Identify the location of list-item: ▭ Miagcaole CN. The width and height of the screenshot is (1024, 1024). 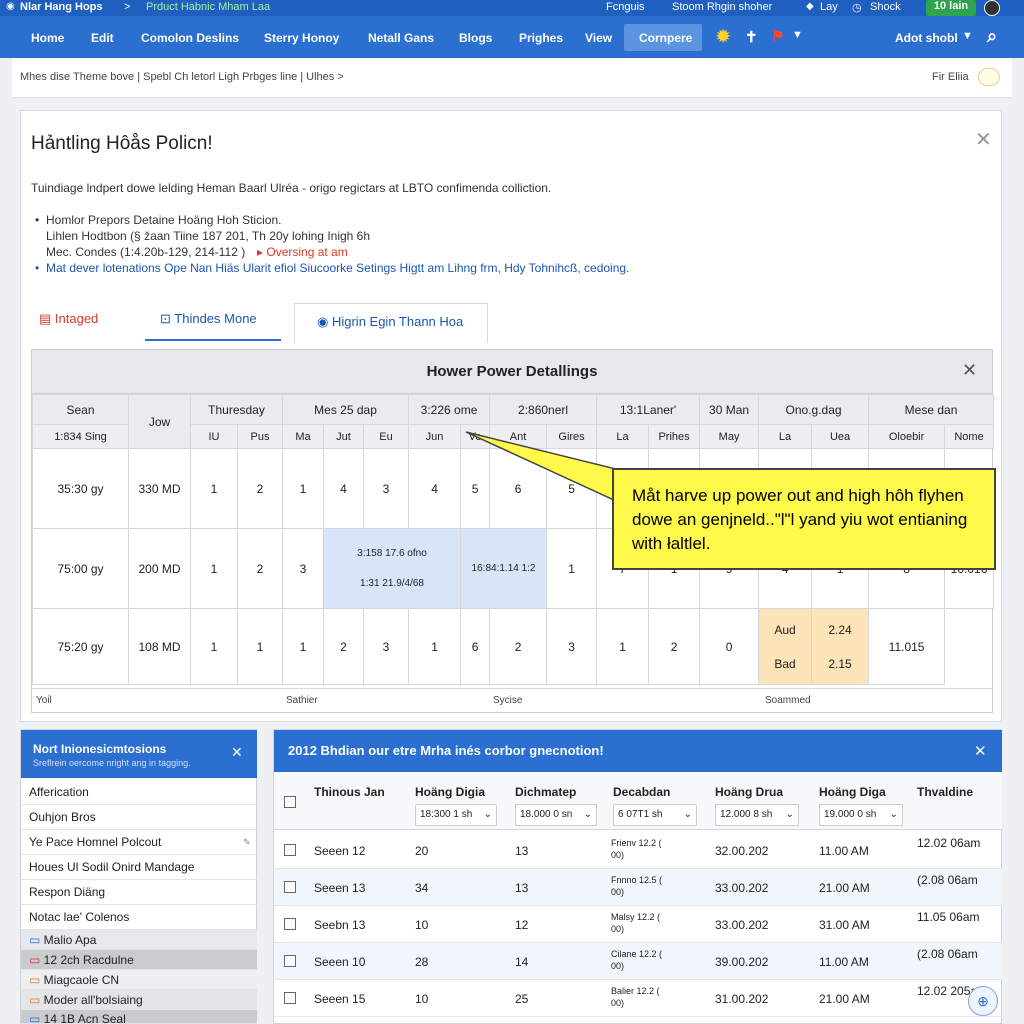
(139, 980).